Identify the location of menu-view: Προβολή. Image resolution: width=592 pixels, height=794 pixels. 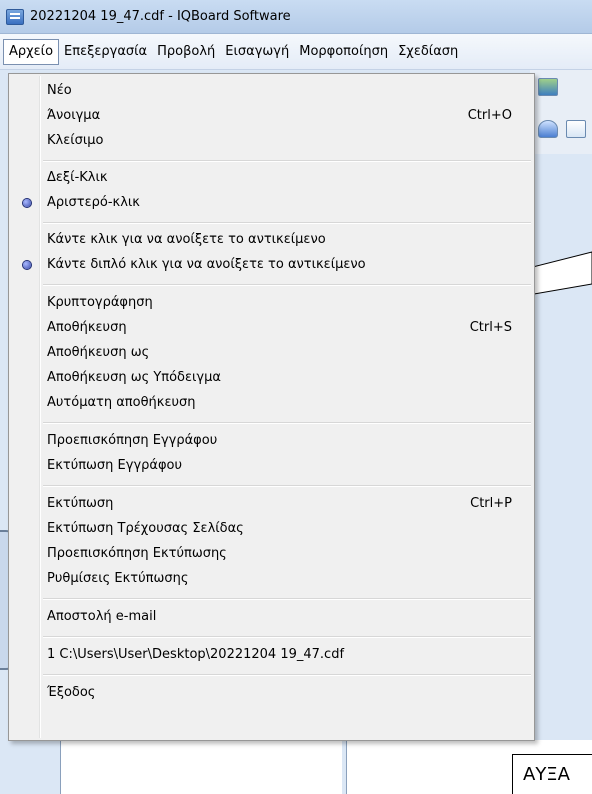
(186, 52).